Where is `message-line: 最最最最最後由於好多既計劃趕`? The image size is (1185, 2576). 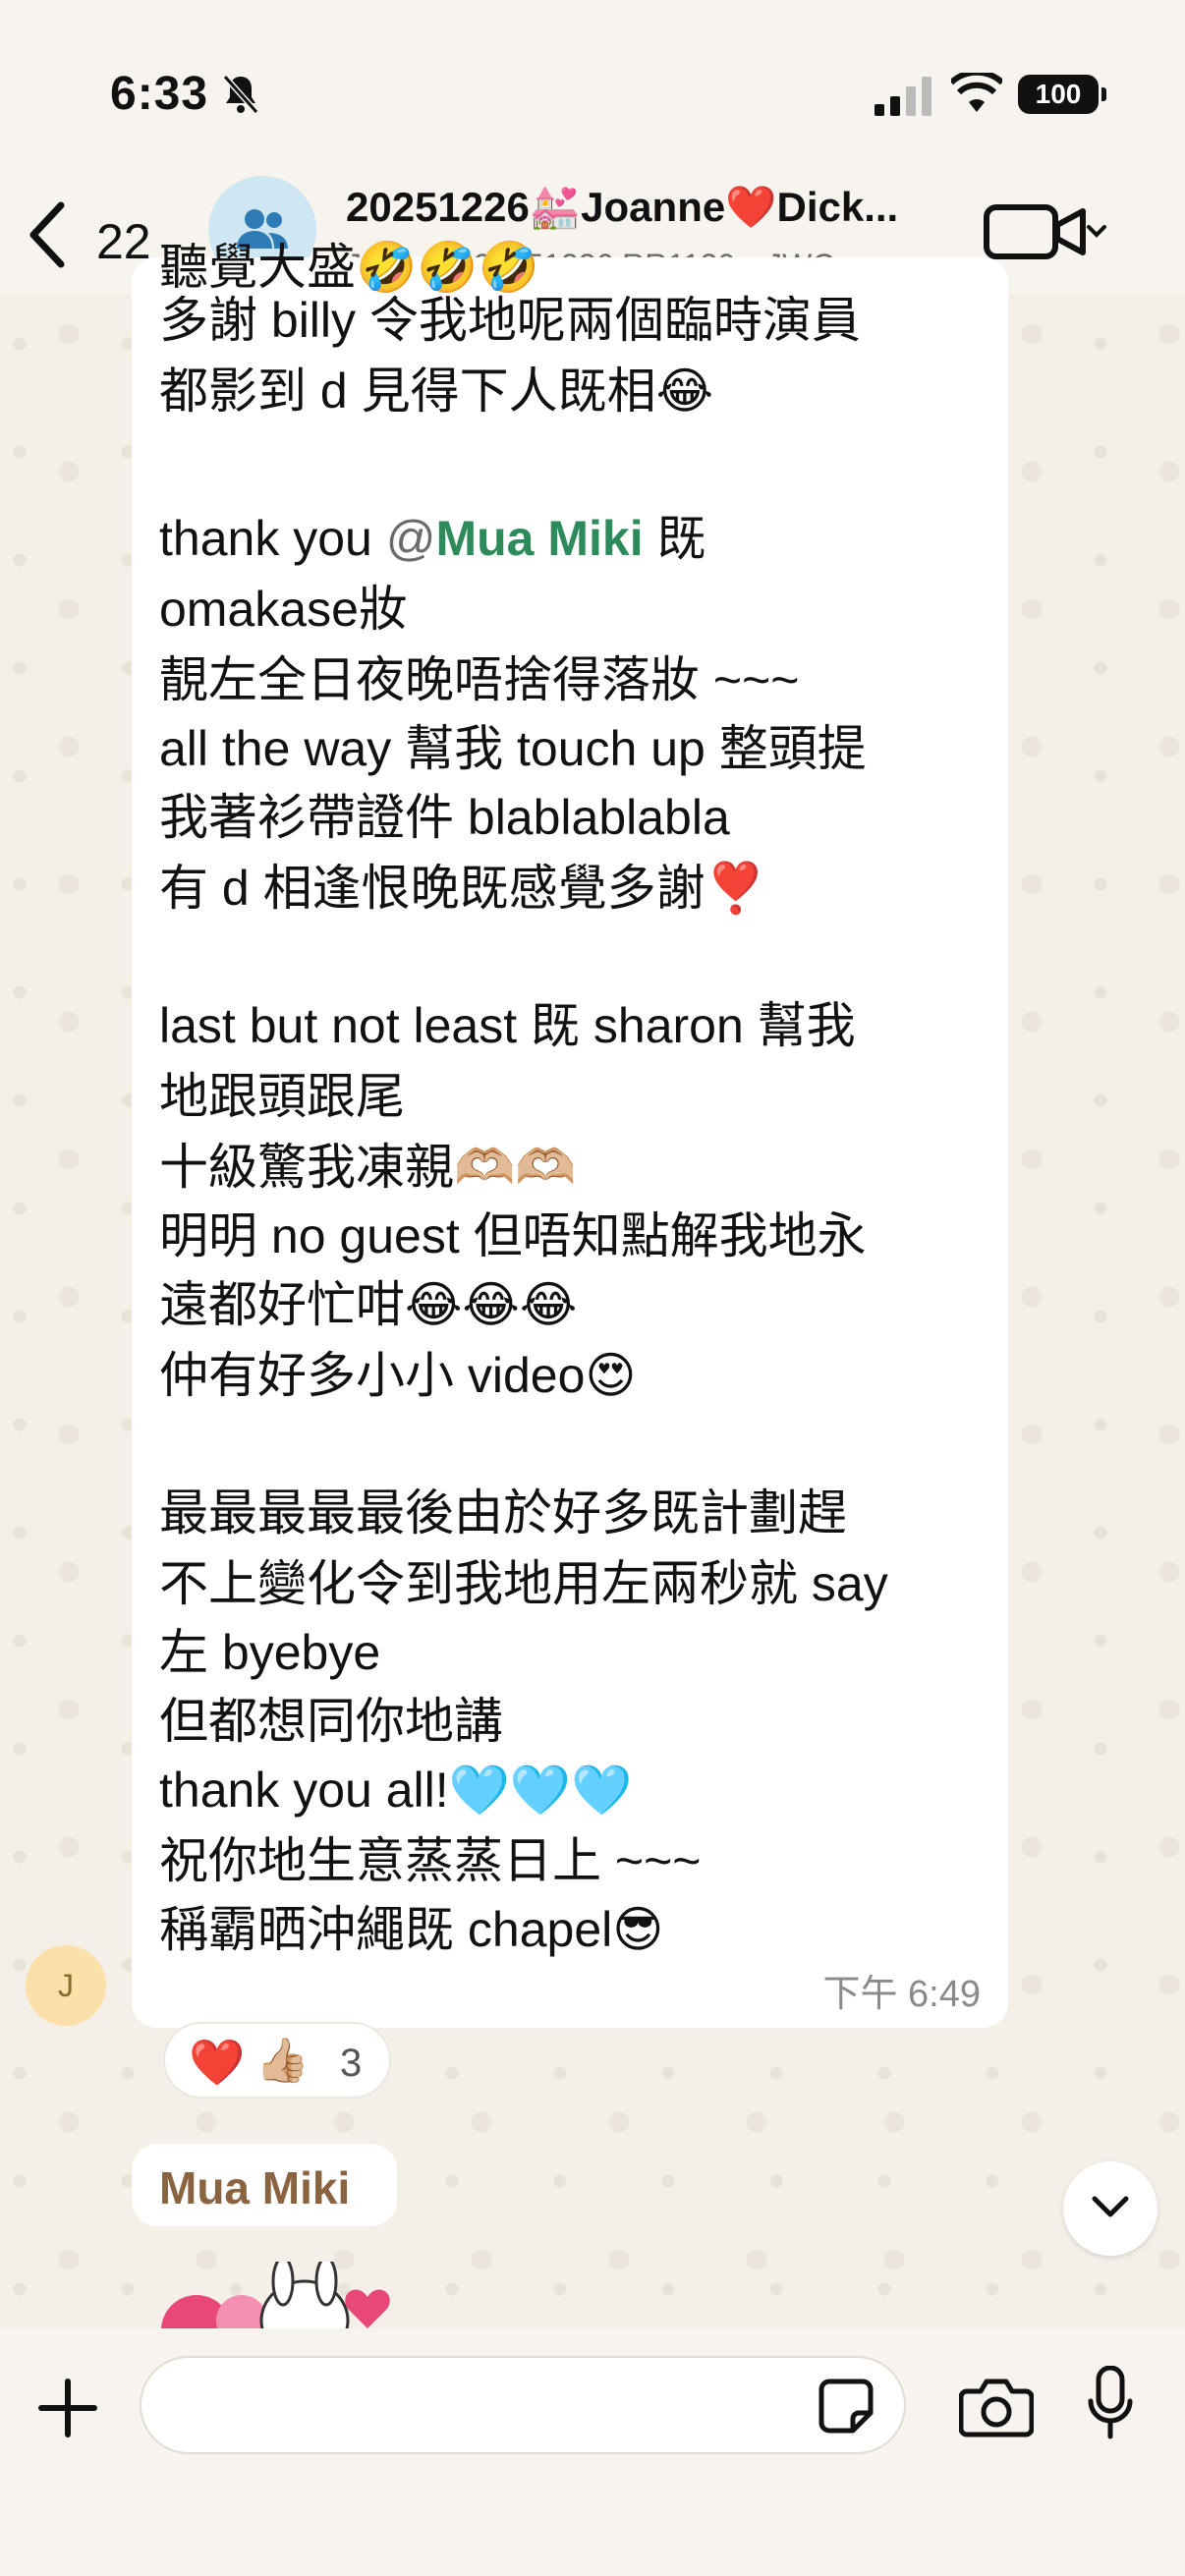 message-line: 最最最最最後由於好多既計劃趕 is located at coordinates (503, 1512).